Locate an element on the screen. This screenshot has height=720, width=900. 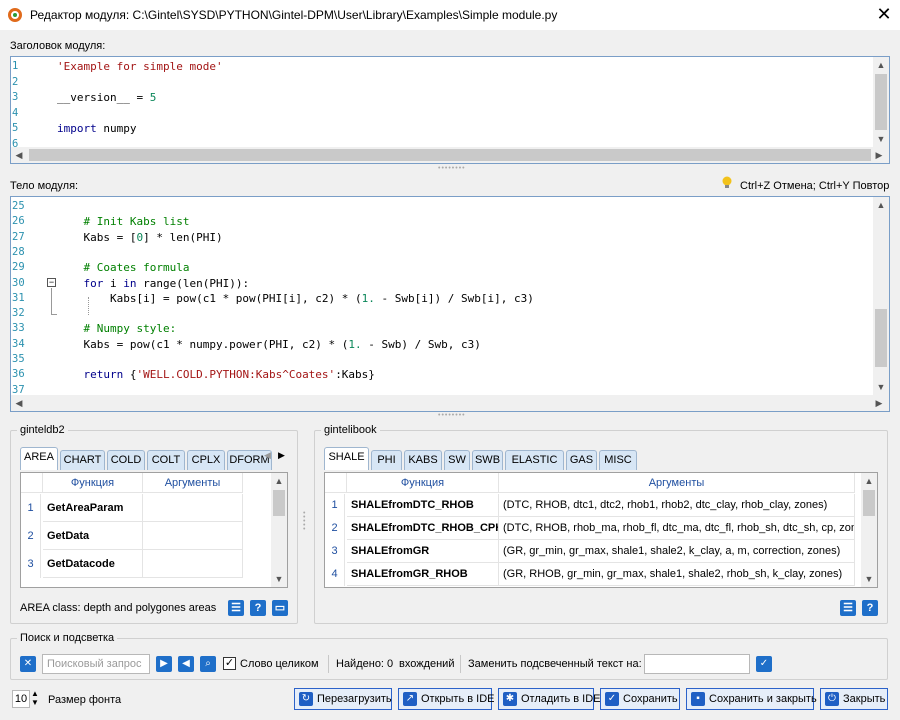
vertical-splitter-handle: • • • • • is located at coordinates (306, 521).